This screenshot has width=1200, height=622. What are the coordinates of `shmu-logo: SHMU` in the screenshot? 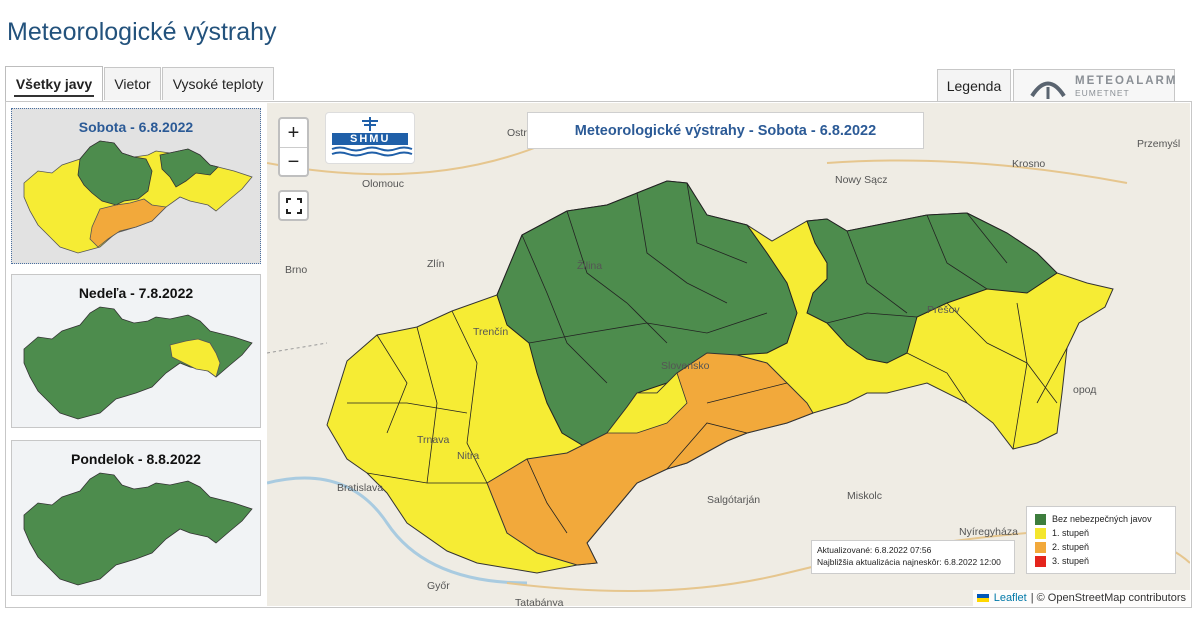 It's located at (370, 138).